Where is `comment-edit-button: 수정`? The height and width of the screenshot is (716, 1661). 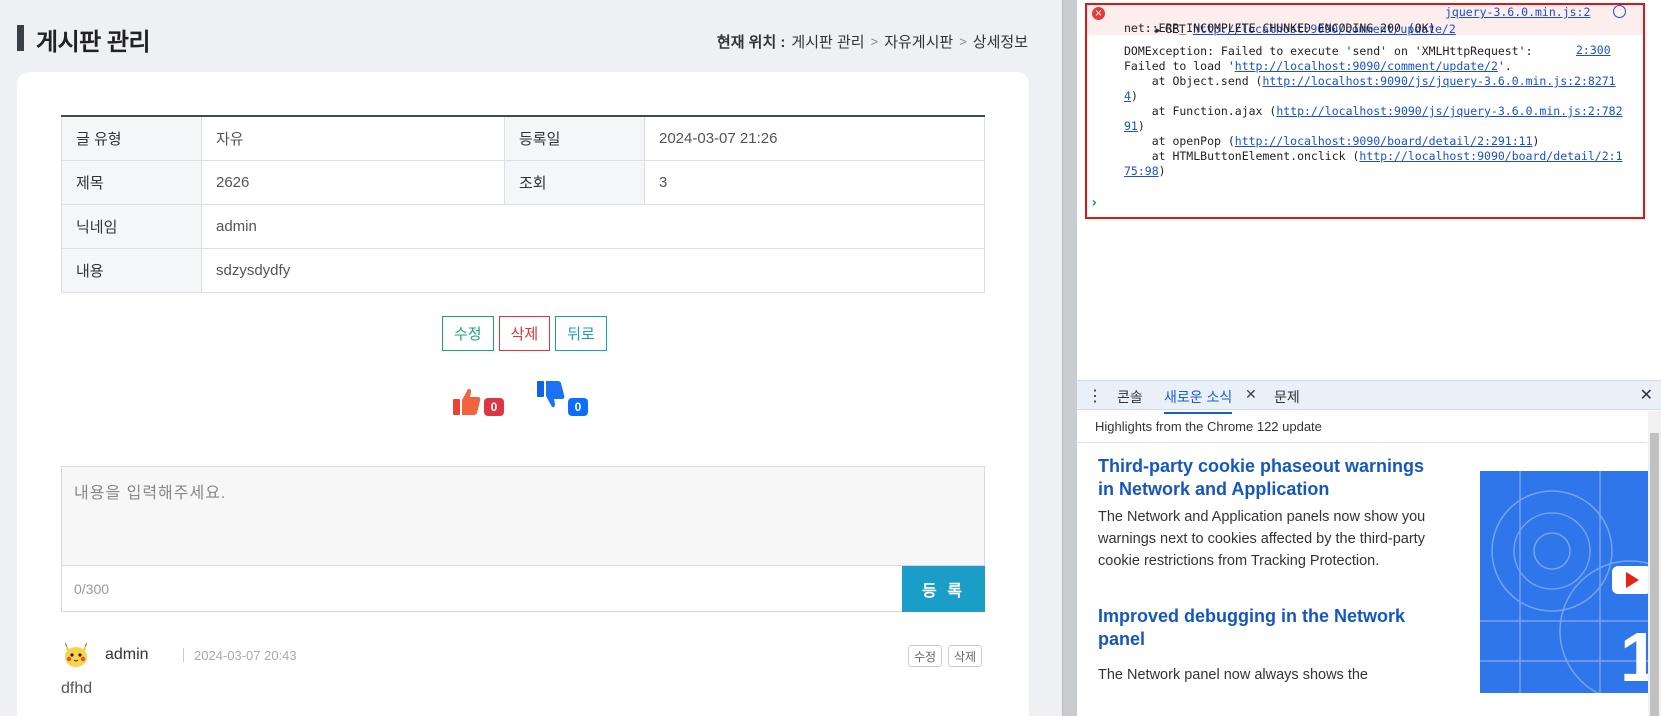
comment-edit-button: 수정 is located at coordinates (925, 656).